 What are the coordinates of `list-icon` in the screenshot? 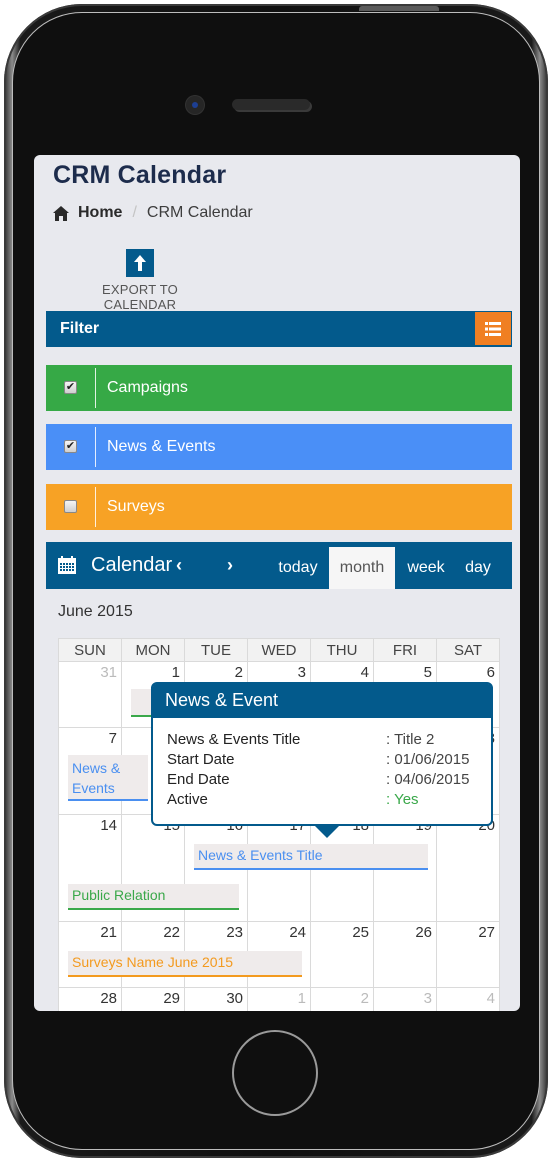 It's located at (493, 328).